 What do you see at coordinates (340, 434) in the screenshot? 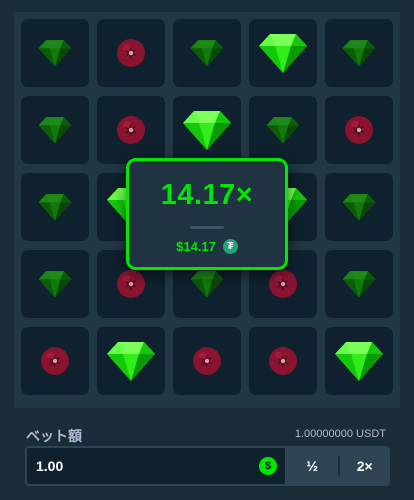
I see `bet-balance: 1.00000000 USDT` at bounding box center [340, 434].